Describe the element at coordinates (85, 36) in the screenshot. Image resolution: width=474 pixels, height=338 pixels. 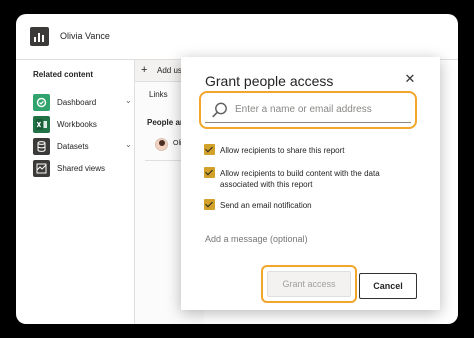
I see `user-name: Olivia Vance` at that location.